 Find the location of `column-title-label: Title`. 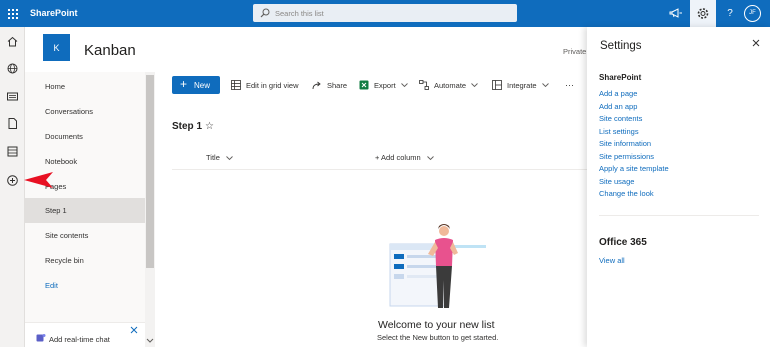

column-title-label: Title is located at coordinates (213, 157).